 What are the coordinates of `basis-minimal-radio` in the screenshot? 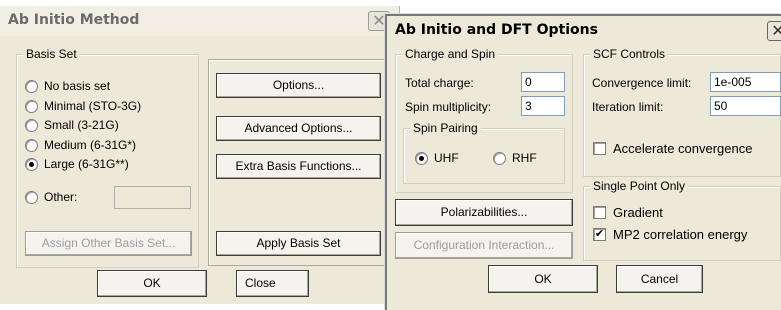 It's located at (31, 106).